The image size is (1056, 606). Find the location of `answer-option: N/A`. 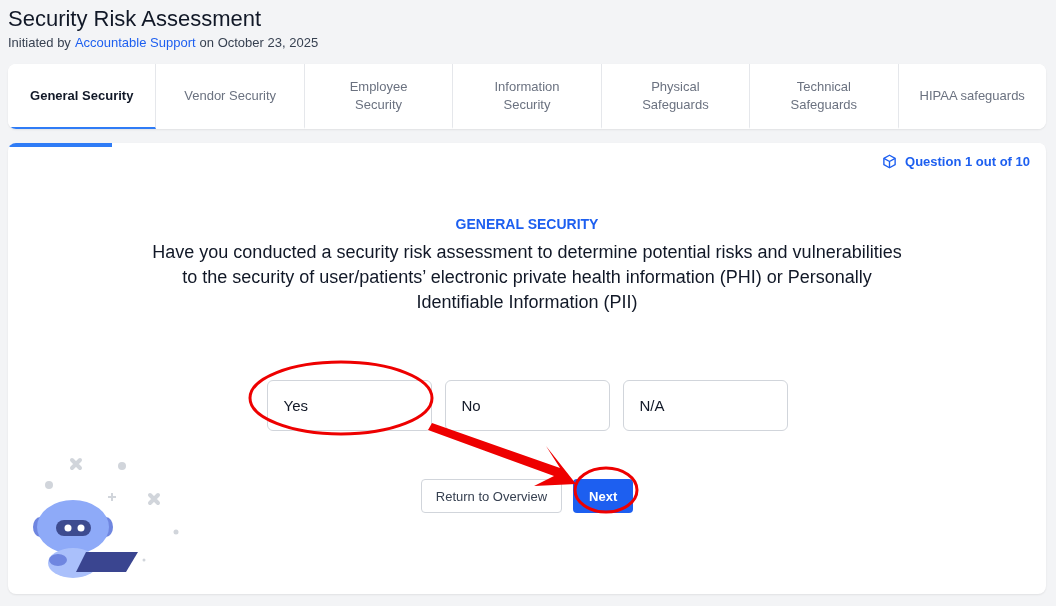

answer-option: N/A is located at coordinates (705, 405).